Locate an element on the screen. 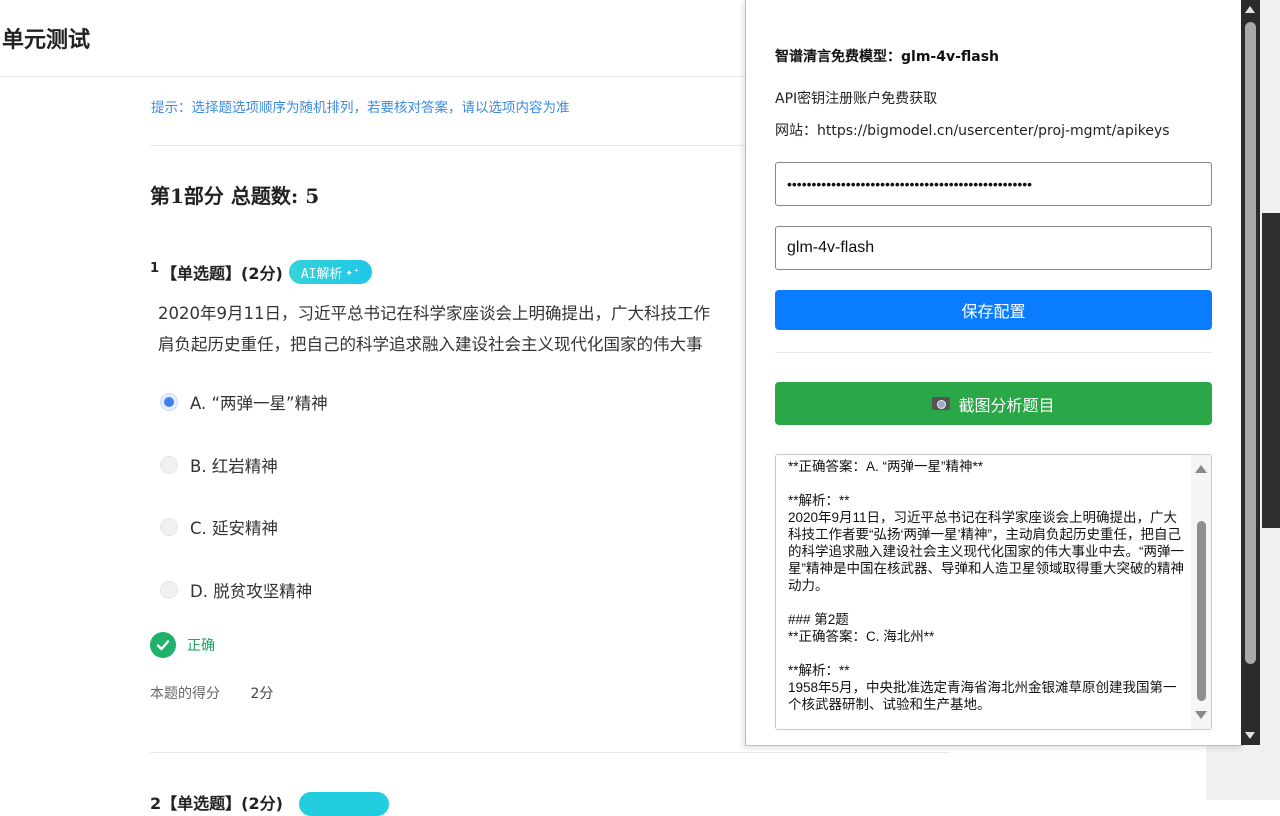 The width and height of the screenshot is (1280, 816). option-d: D. 脱贫攻坚精神 is located at coordinates (236, 590).